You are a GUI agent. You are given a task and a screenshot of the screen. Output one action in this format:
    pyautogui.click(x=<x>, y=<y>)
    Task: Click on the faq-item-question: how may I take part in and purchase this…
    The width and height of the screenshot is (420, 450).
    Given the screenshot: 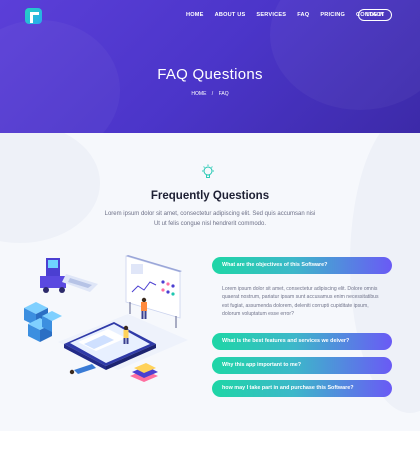 What is the action you would take?
    pyautogui.click(x=302, y=388)
    